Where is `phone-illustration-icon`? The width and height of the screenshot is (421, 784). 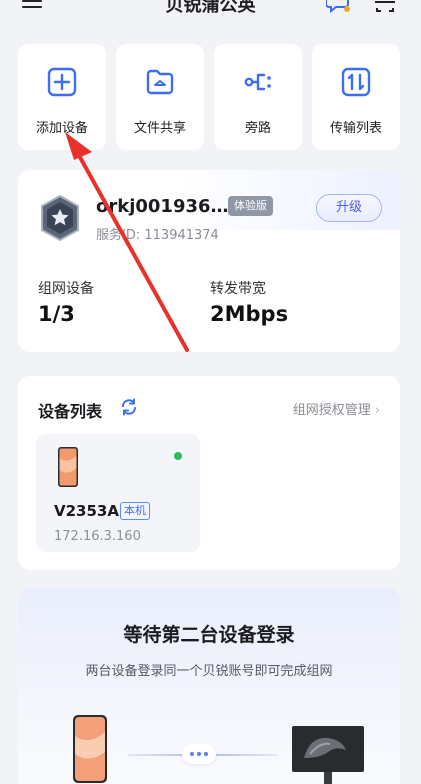
phone-illustration-icon is located at coordinates (90, 749).